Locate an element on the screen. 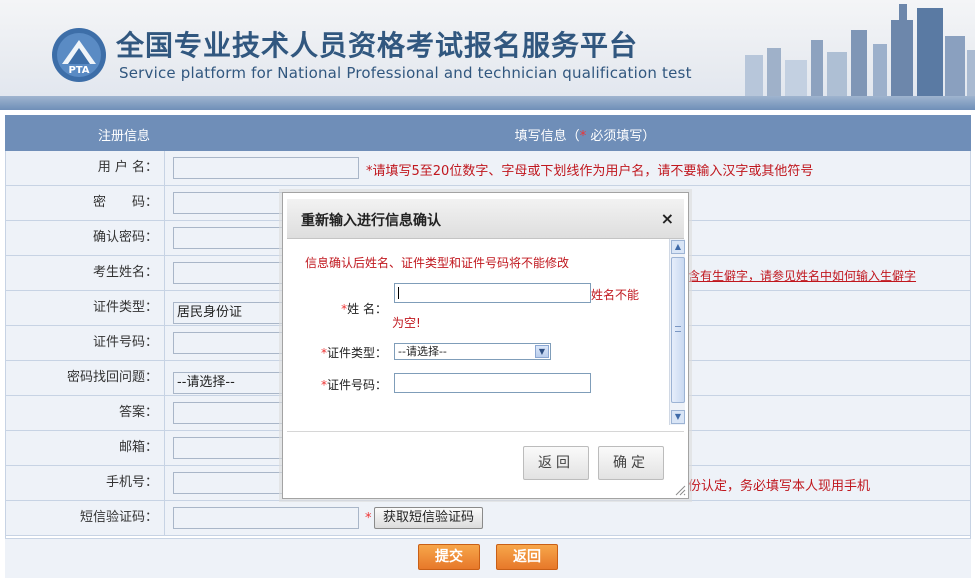 This screenshot has width=975, height=578. sms-required-star: * is located at coordinates (368, 518).